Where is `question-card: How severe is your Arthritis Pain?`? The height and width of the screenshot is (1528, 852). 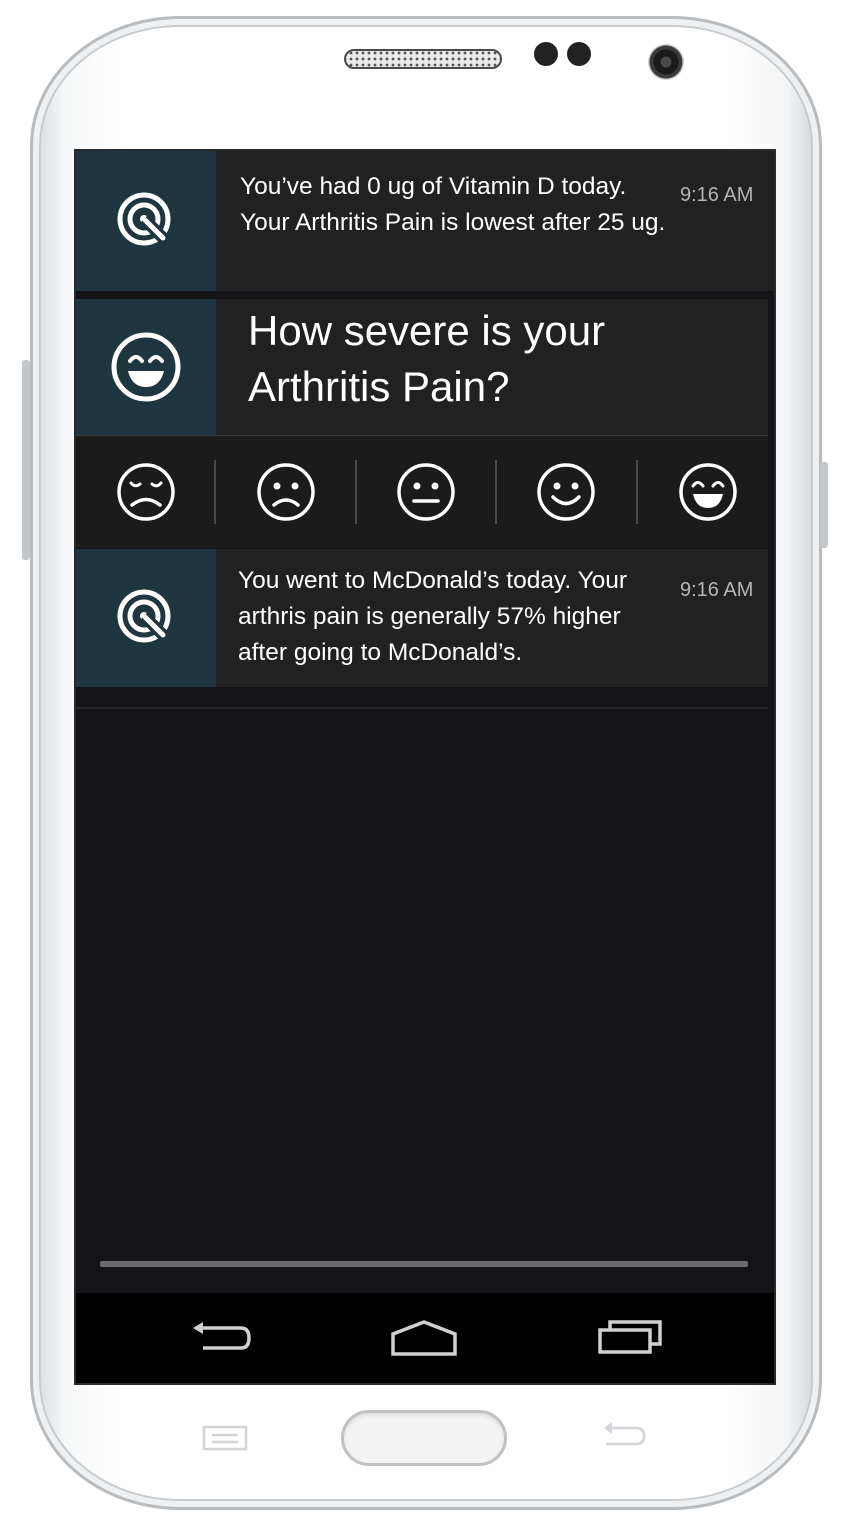
question-card: How severe is your Arthritis Pain? is located at coordinates (422, 367).